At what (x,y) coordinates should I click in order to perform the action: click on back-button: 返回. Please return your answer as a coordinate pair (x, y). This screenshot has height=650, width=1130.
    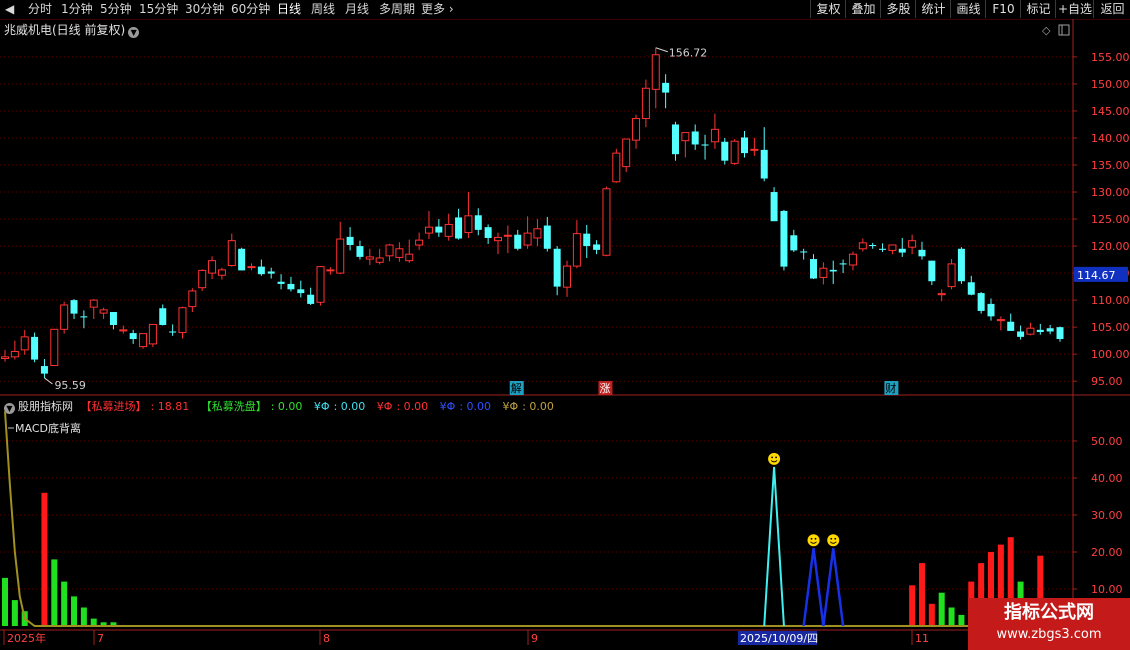
    Looking at the image, I should click on (1111, 9).